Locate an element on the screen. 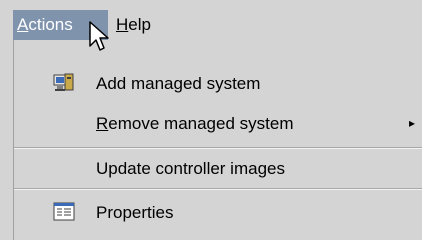 Image resolution: width=422 pixels, height=240 pixels. managed-system-icon is located at coordinates (63, 82).